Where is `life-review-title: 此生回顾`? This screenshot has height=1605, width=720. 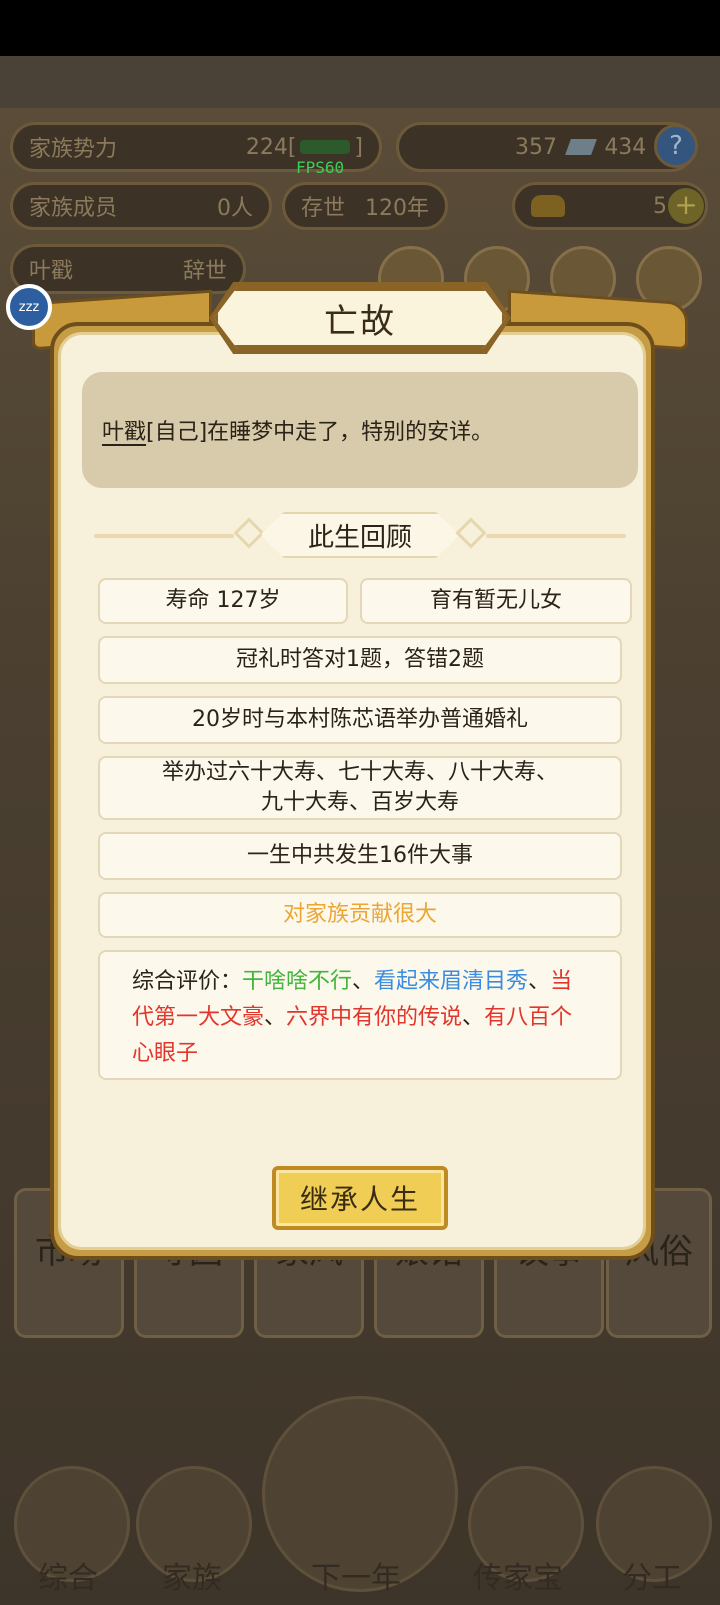 life-review-title: 此生回顾 is located at coordinates (360, 535).